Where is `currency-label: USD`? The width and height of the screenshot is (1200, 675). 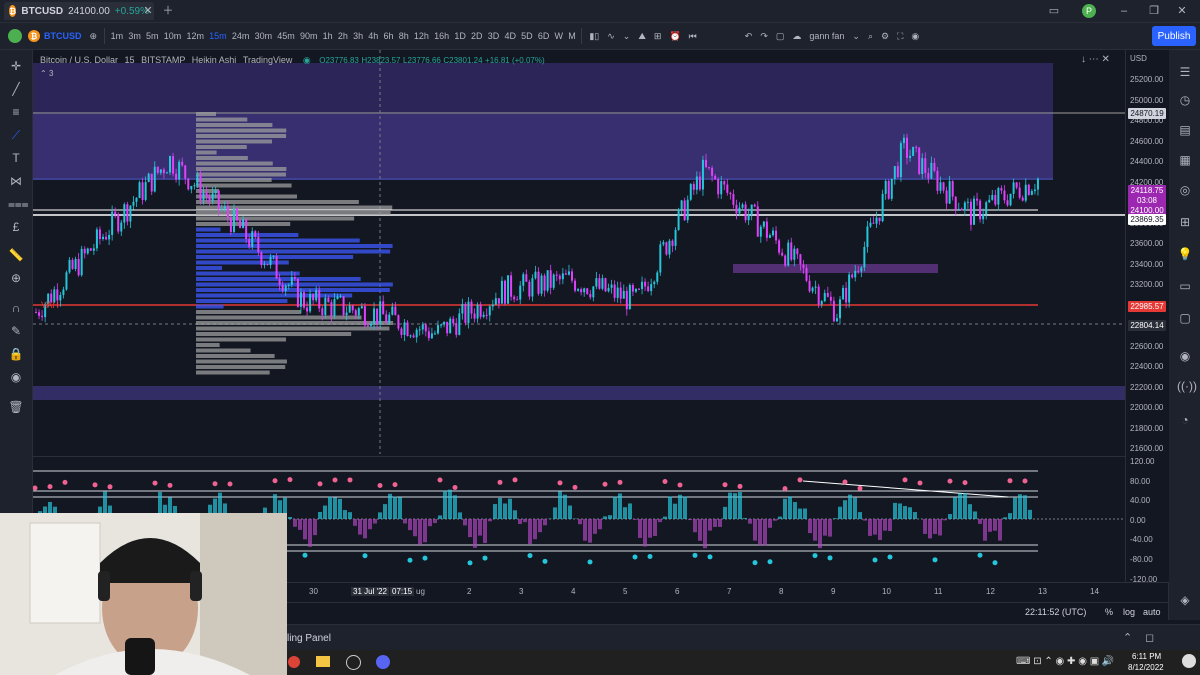 currency-label: USD is located at coordinates (1138, 58).